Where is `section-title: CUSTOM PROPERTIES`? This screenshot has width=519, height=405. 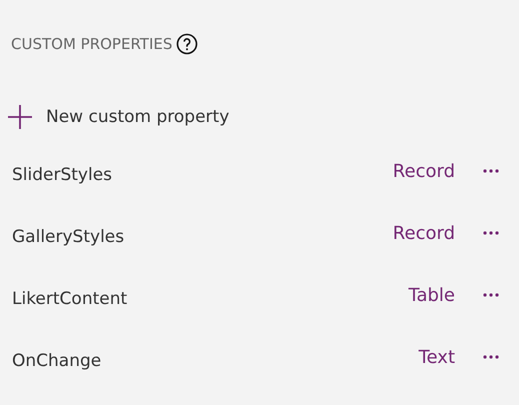 section-title: CUSTOM PROPERTIES is located at coordinates (91, 44).